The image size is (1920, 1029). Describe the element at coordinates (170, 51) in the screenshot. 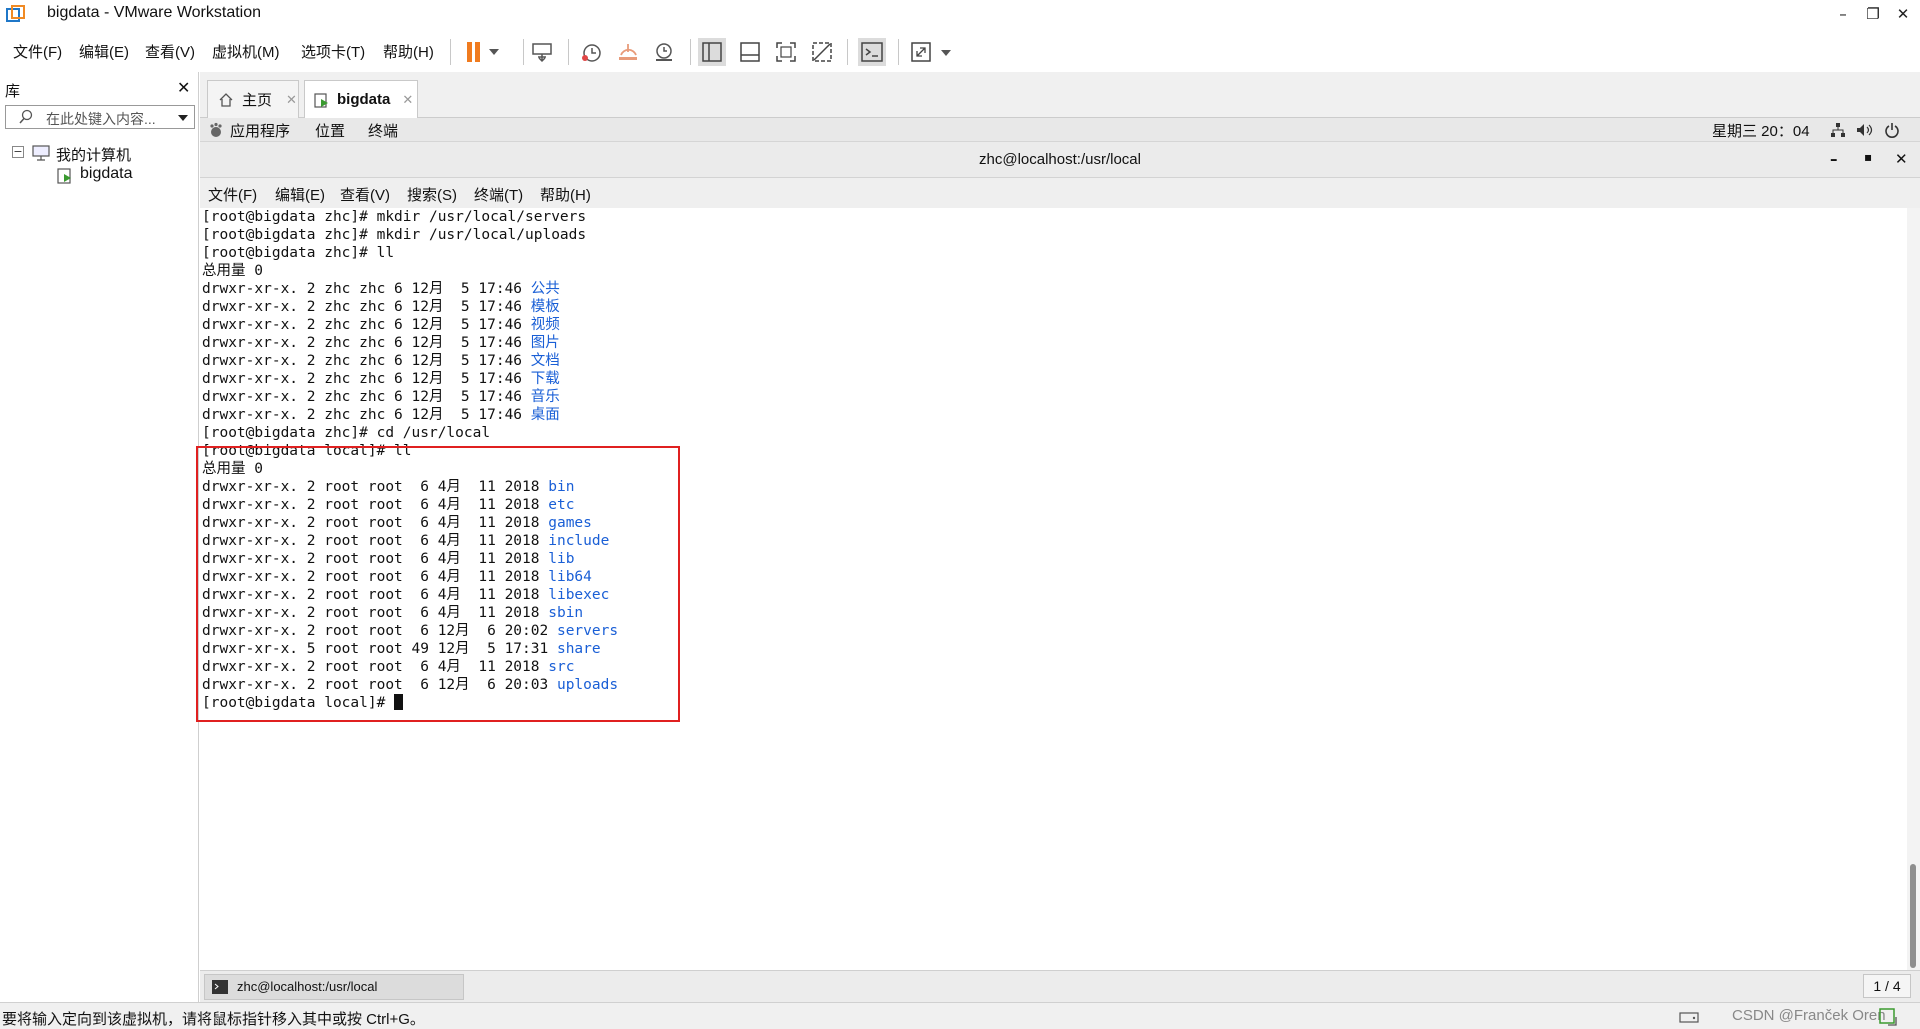

I see `menu-view: 查看(V)` at that location.